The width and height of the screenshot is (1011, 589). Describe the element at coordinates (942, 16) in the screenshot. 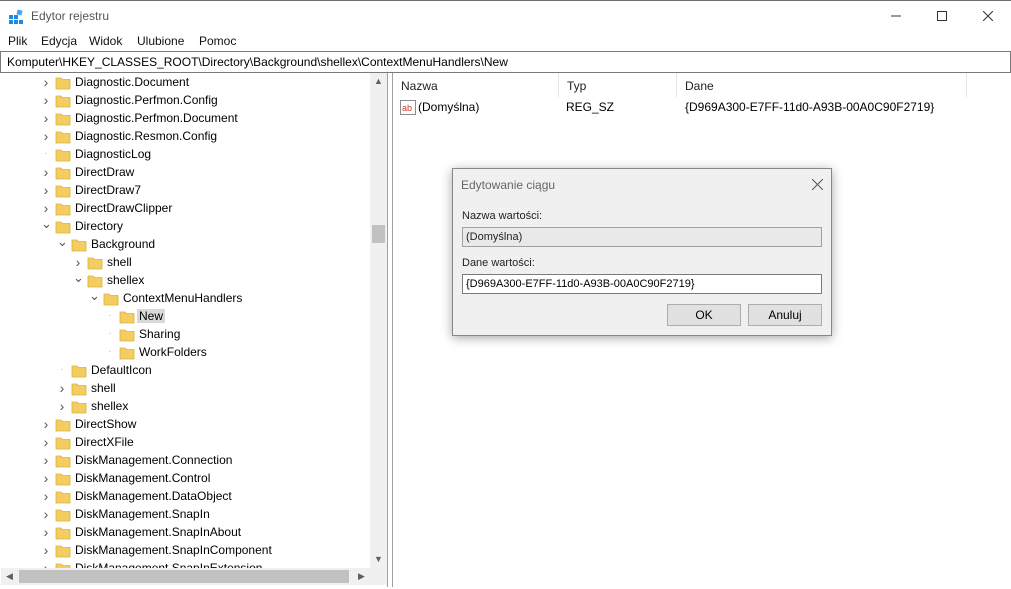

I see `maximize-button` at that location.